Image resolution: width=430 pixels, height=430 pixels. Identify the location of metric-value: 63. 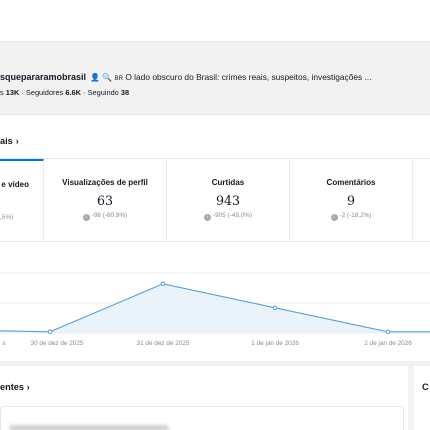
(105, 200).